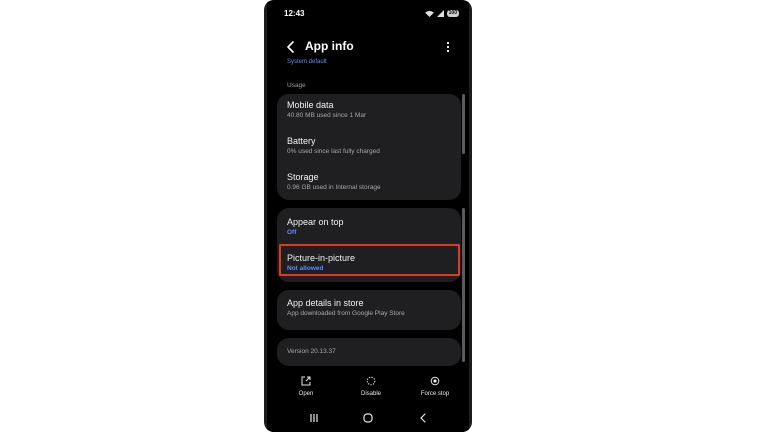 The width and height of the screenshot is (768, 432). I want to click on force-stop-label: Force stop, so click(435, 394).